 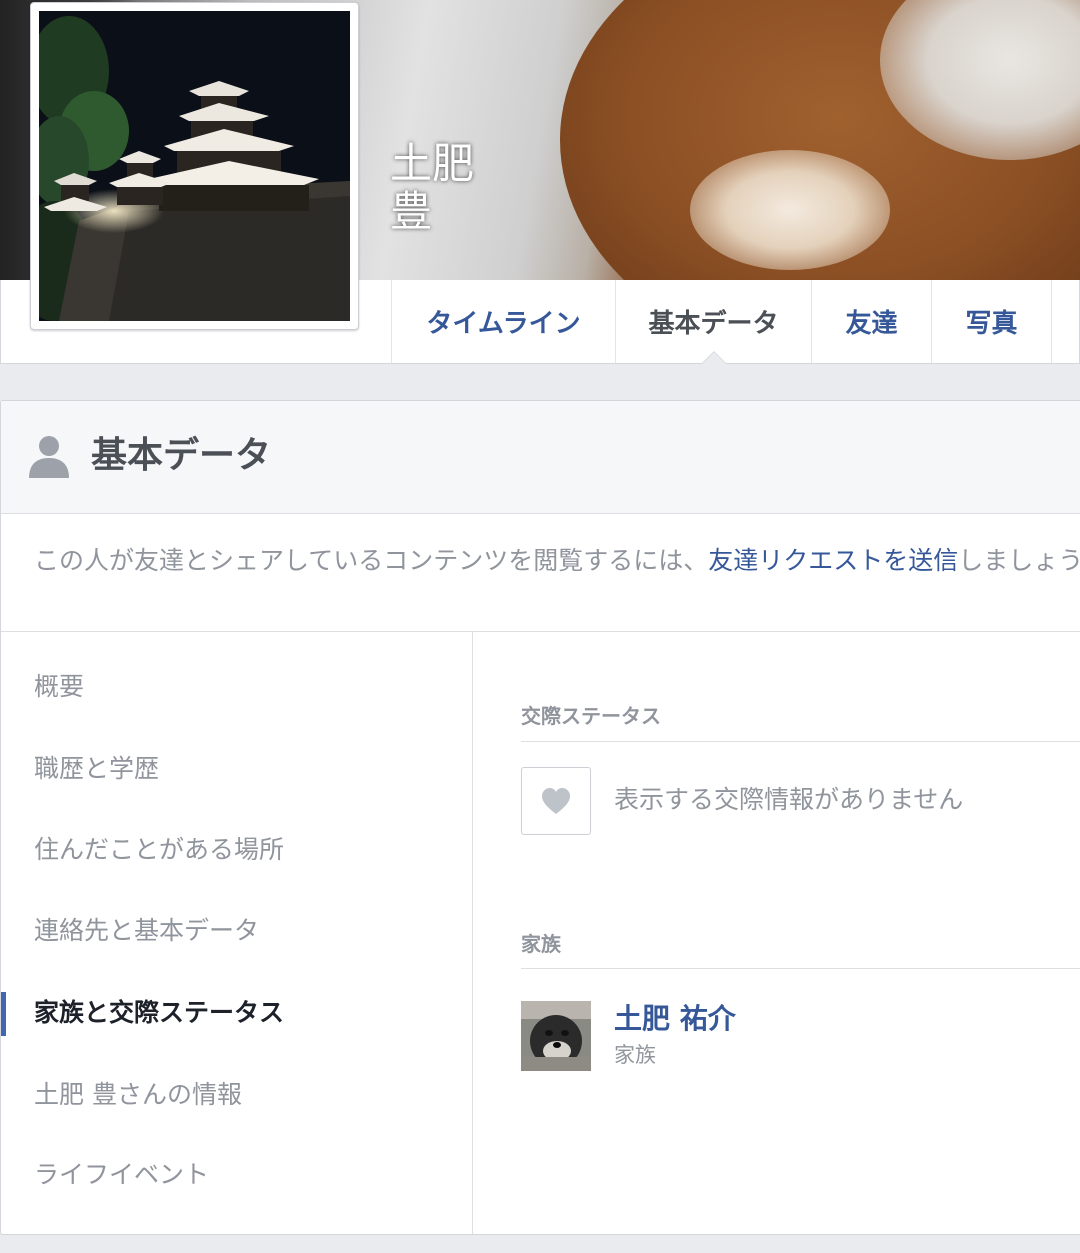 I want to click on tab-timeline-label: タイムライン, so click(x=503, y=324).